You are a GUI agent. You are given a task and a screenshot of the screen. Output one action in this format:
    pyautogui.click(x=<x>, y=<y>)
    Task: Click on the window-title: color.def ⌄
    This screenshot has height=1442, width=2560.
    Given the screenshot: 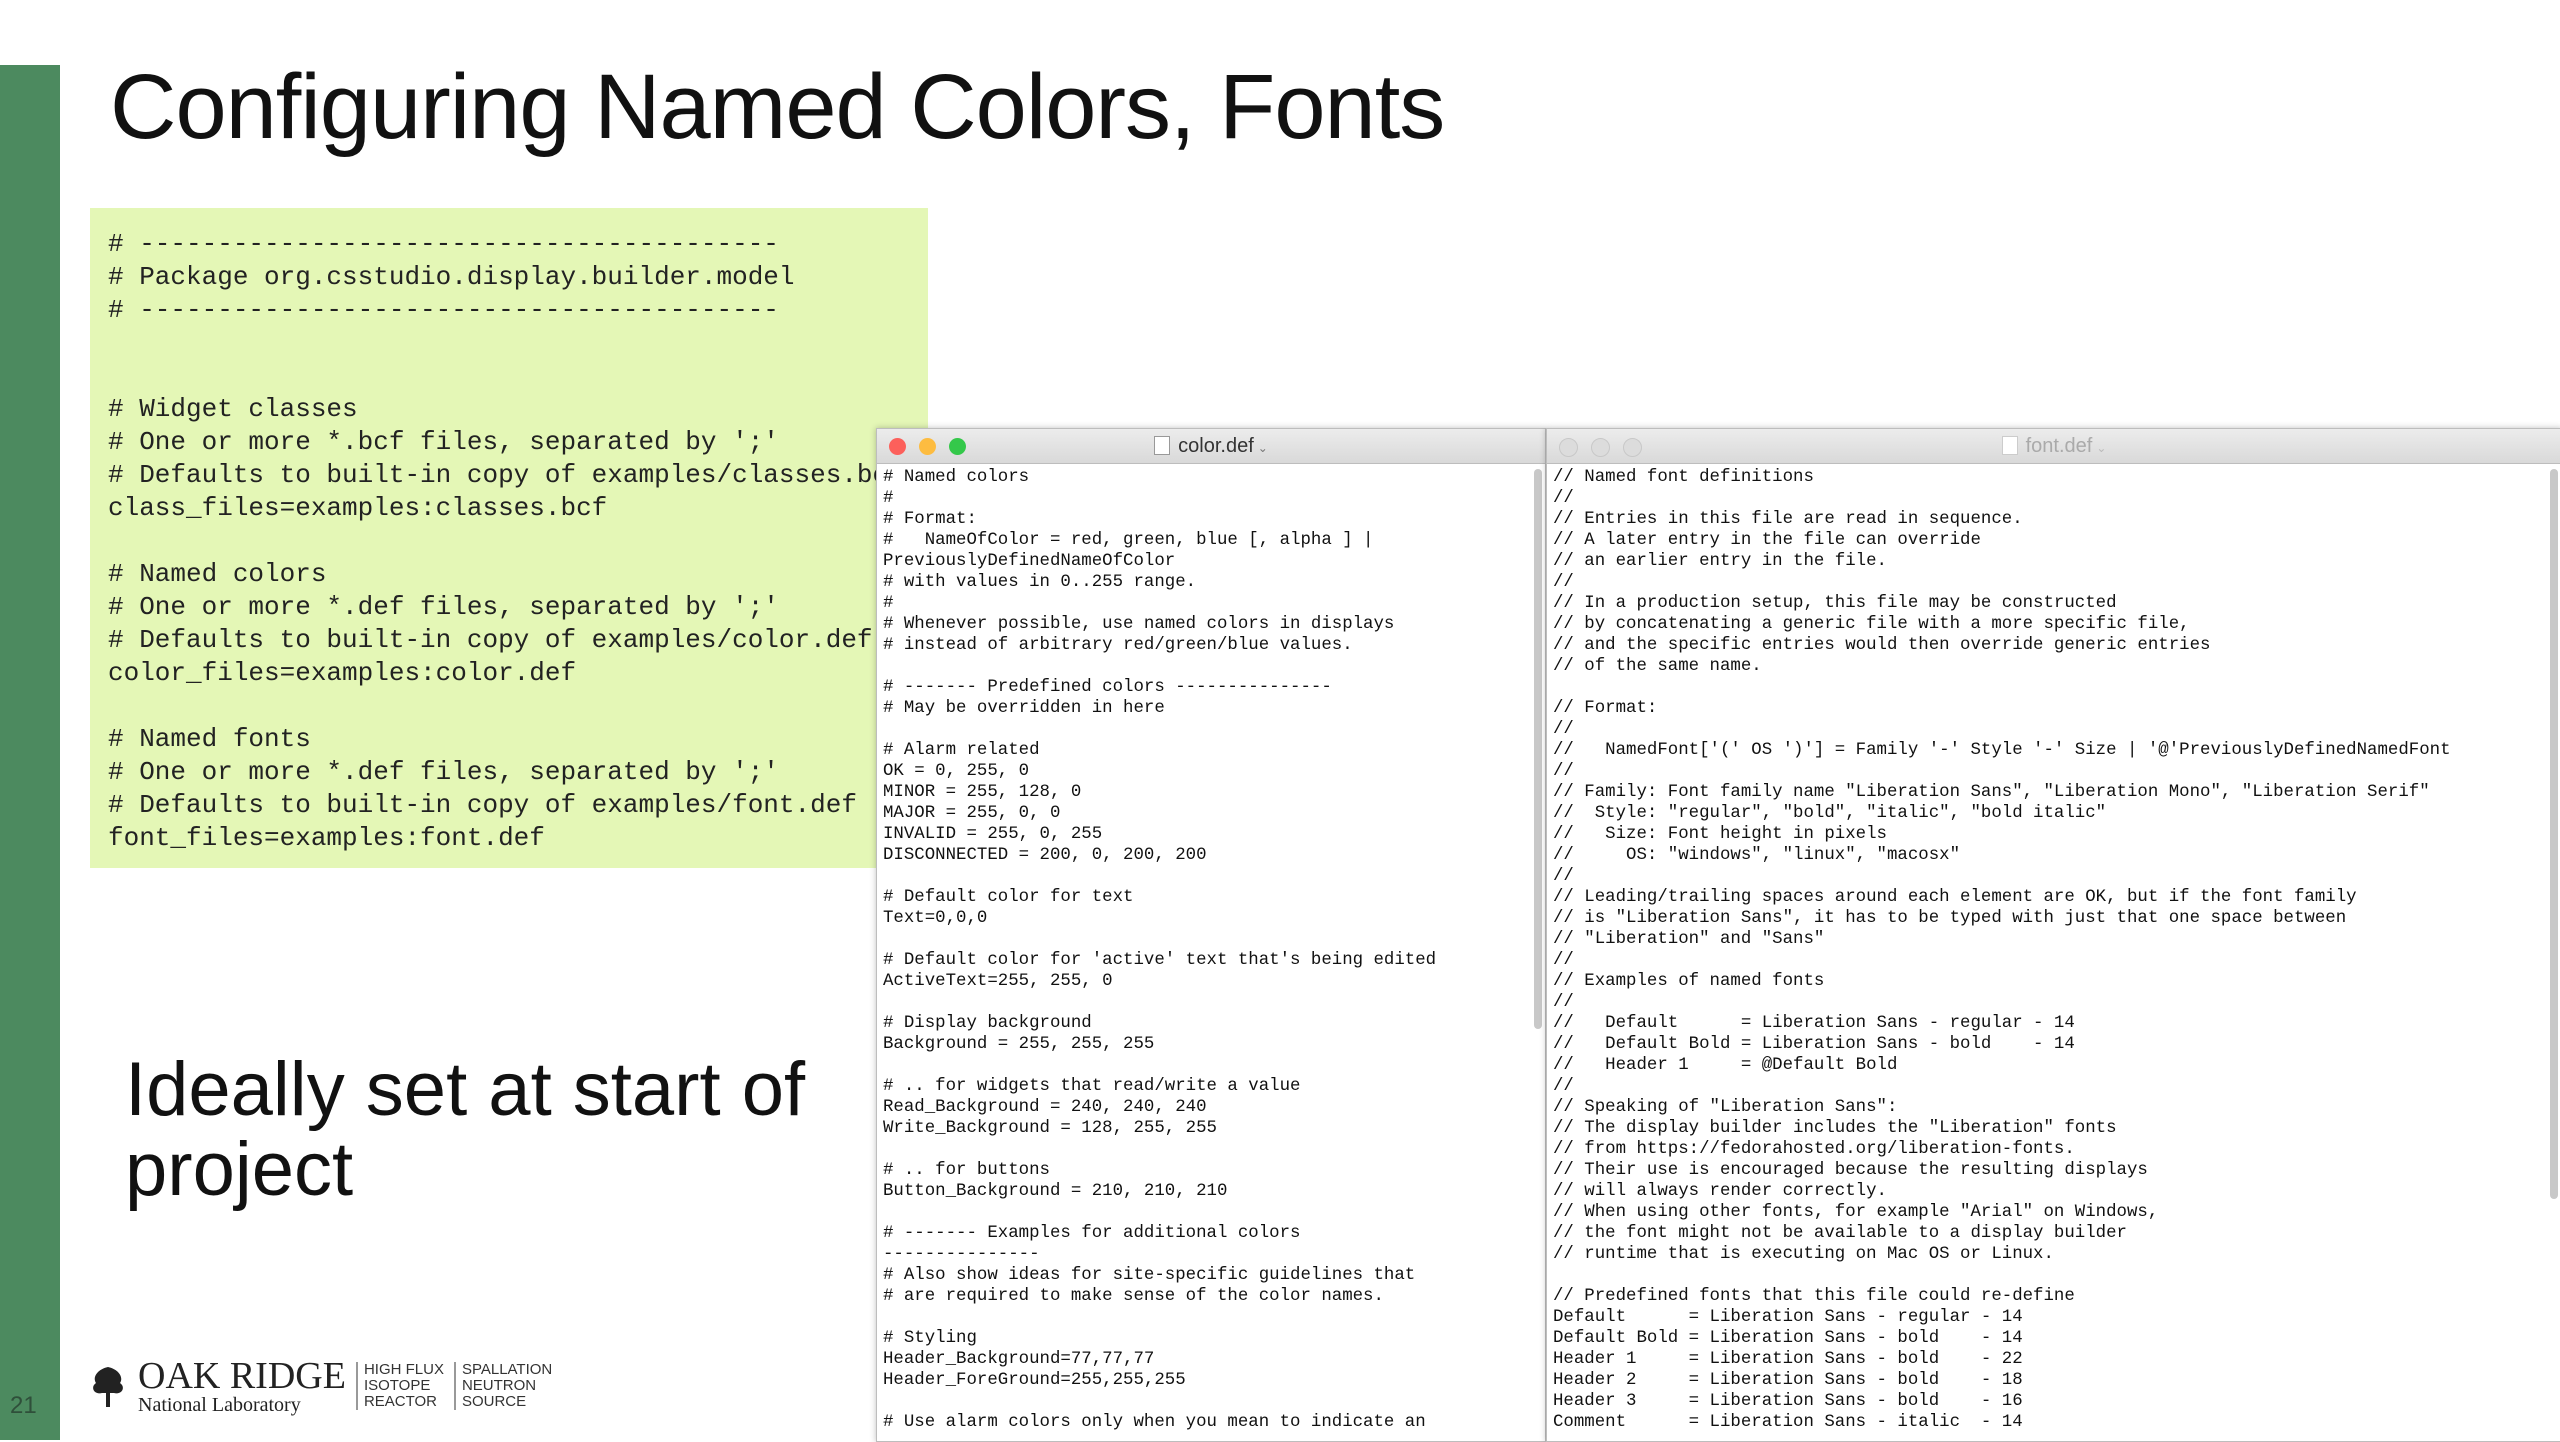 What is the action you would take?
    pyautogui.click(x=1211, y=446)
    